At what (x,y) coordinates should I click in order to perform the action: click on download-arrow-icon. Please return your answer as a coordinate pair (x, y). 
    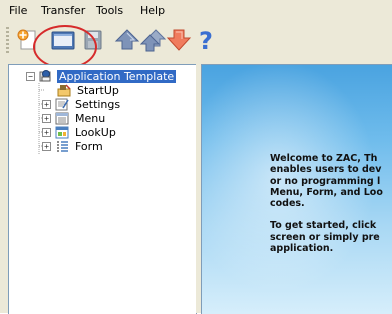
    Looking at the image, I should click on (179, 40).